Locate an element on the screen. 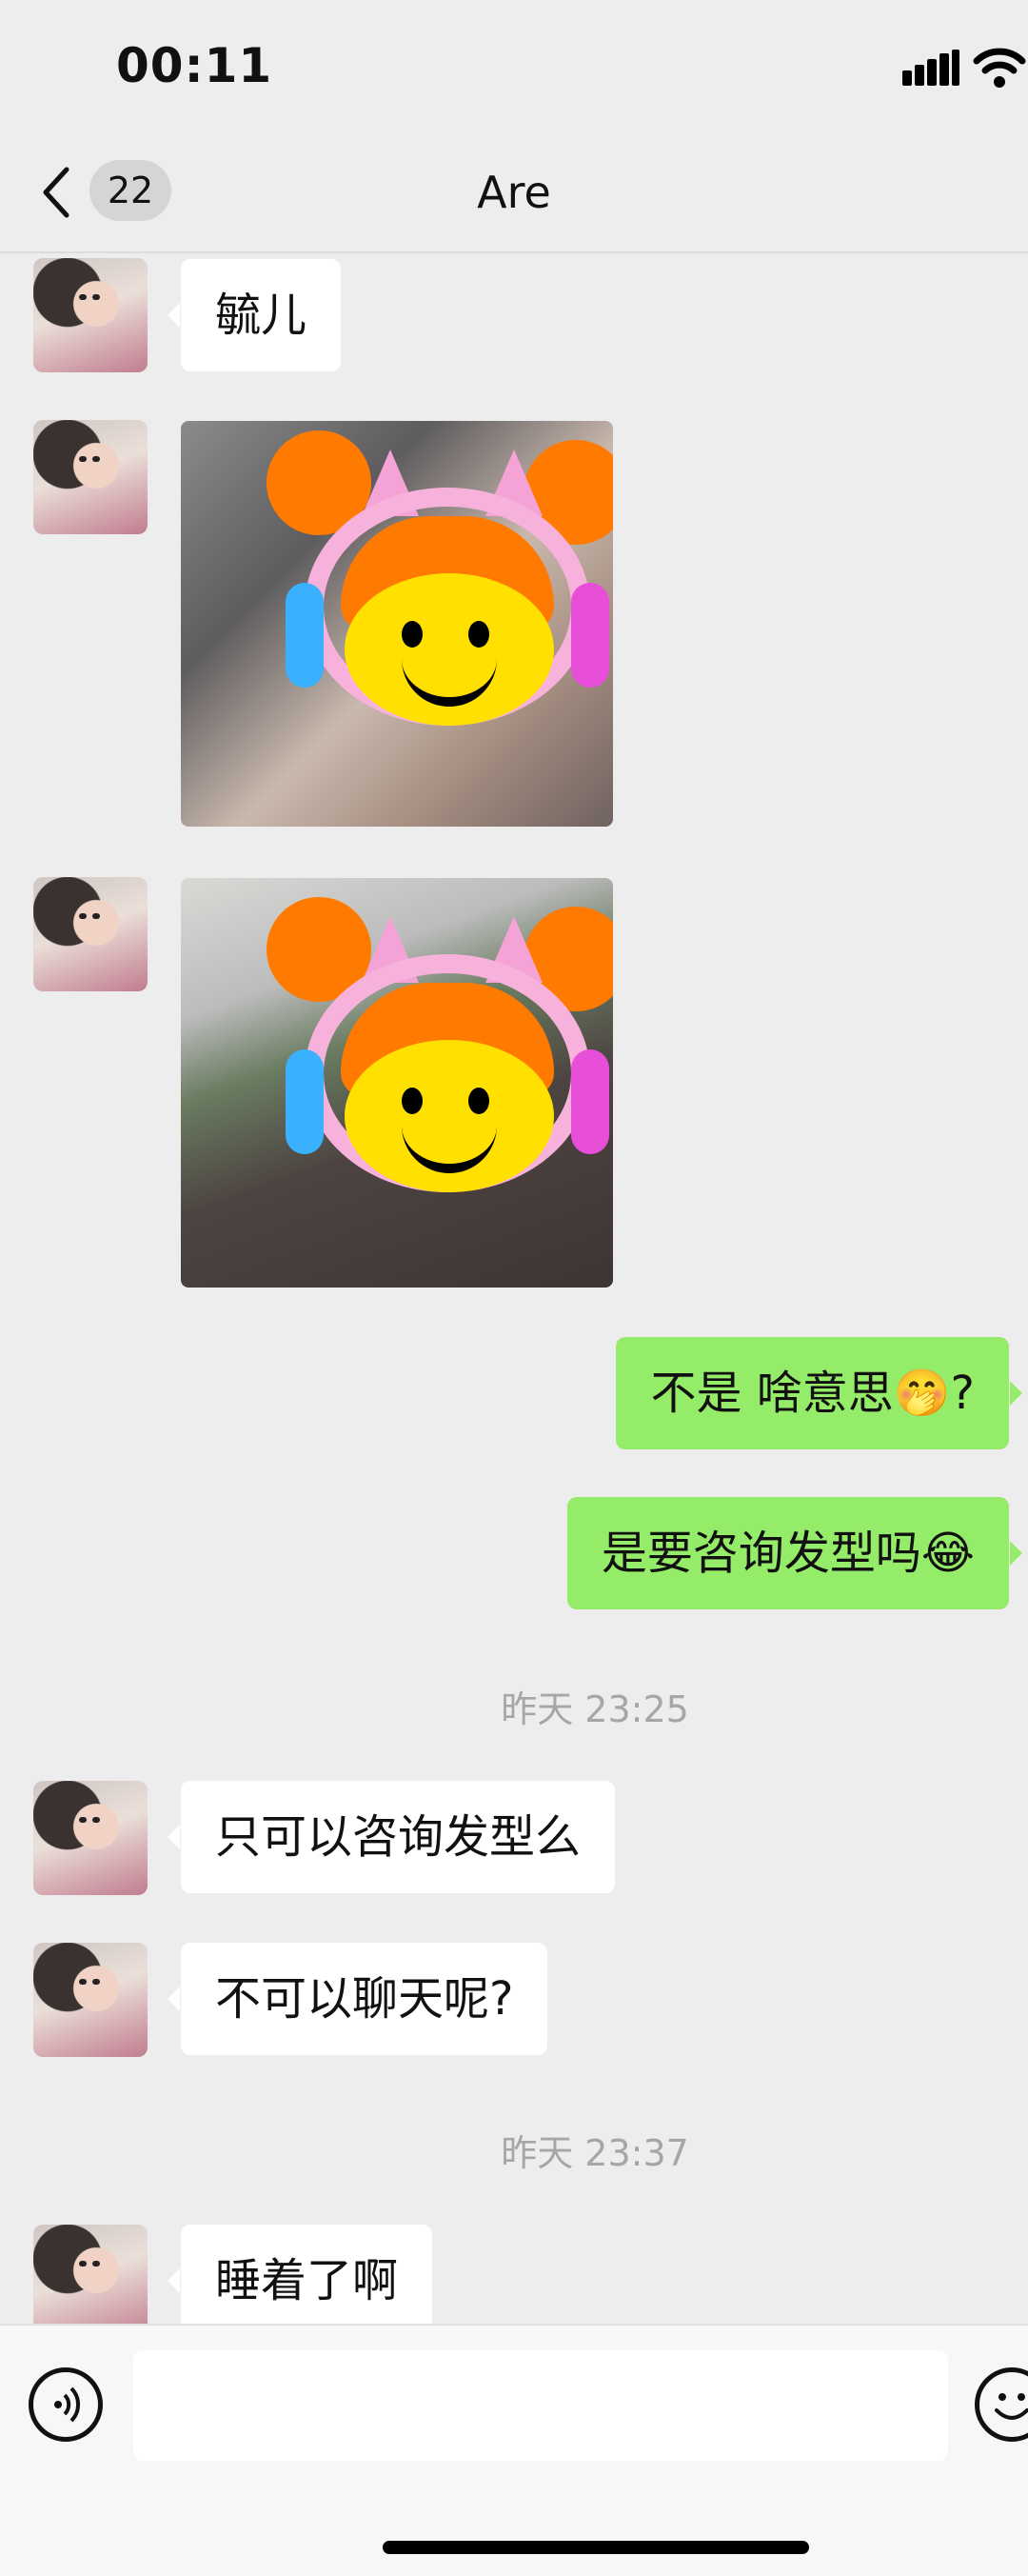 The image size is (1028, 2576). message-bubble: 是要咨询发型吗😂 is located at coordinates (794, 1553).